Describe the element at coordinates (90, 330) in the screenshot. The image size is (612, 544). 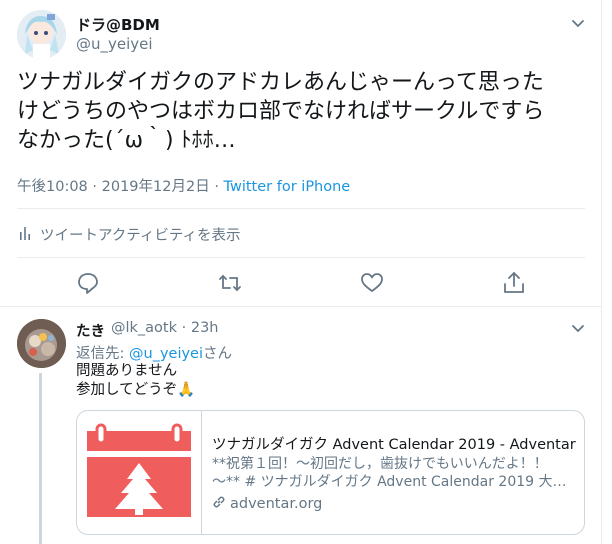
I see `display-name: たき` at that location.